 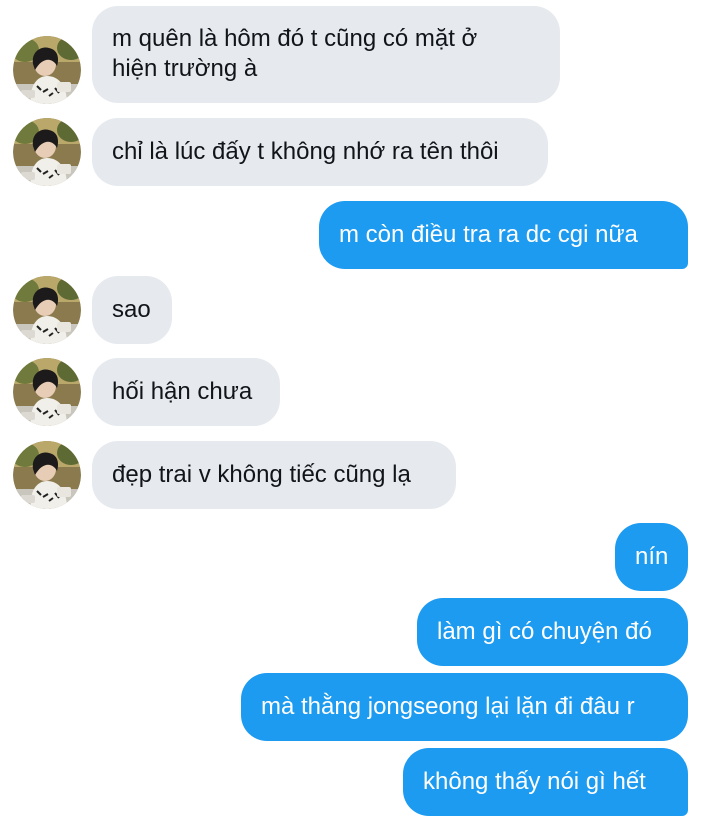 What do you see at coordinates (503, 235) in the screenshot?
I see `outgoing-message-bubble: m còn điều tra ra dc cgi nữa` at bounding box center [503, 235].